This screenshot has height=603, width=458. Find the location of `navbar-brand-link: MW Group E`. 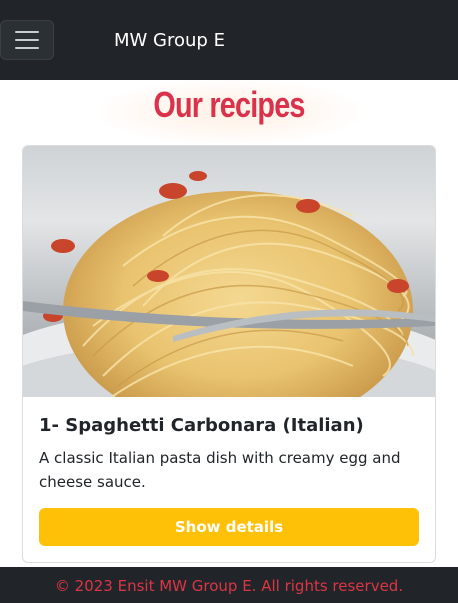

navbar-brand-link: MW Group E is located at coordinates (169, 41).